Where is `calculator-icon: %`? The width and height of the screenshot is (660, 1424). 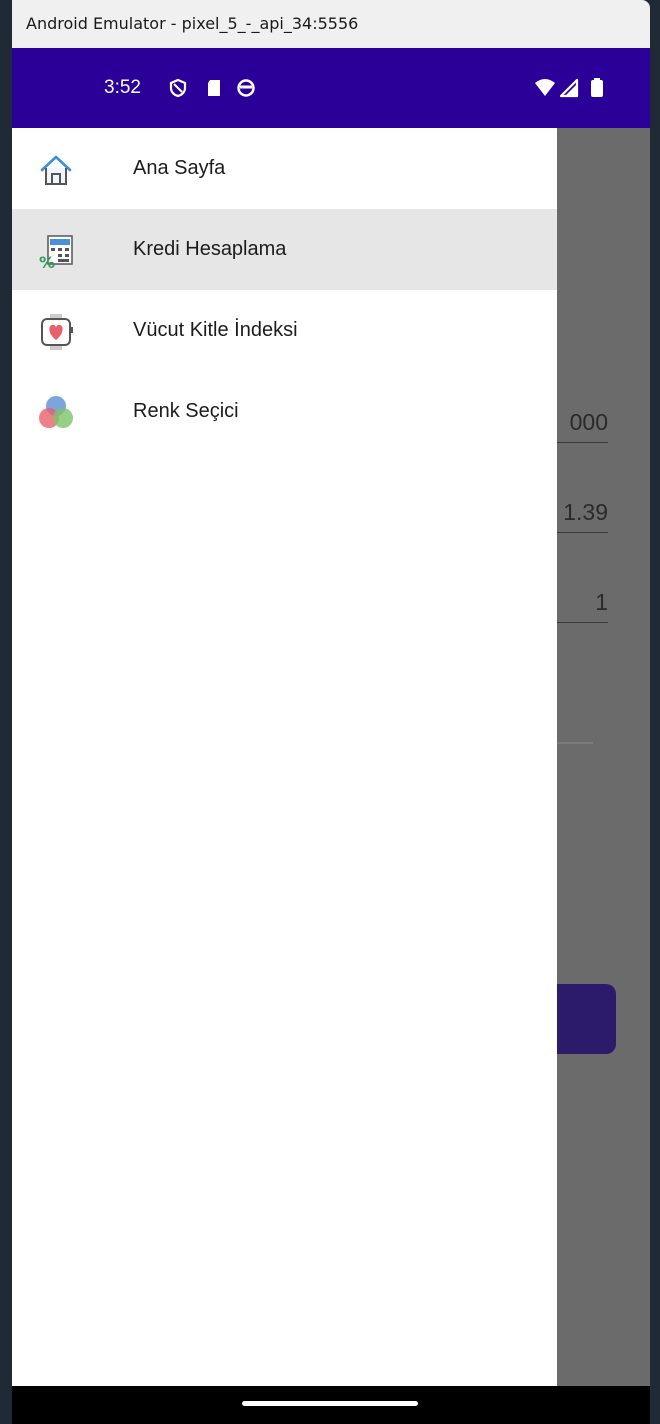 calculator-icon: % is located at coordinates (56, 253).